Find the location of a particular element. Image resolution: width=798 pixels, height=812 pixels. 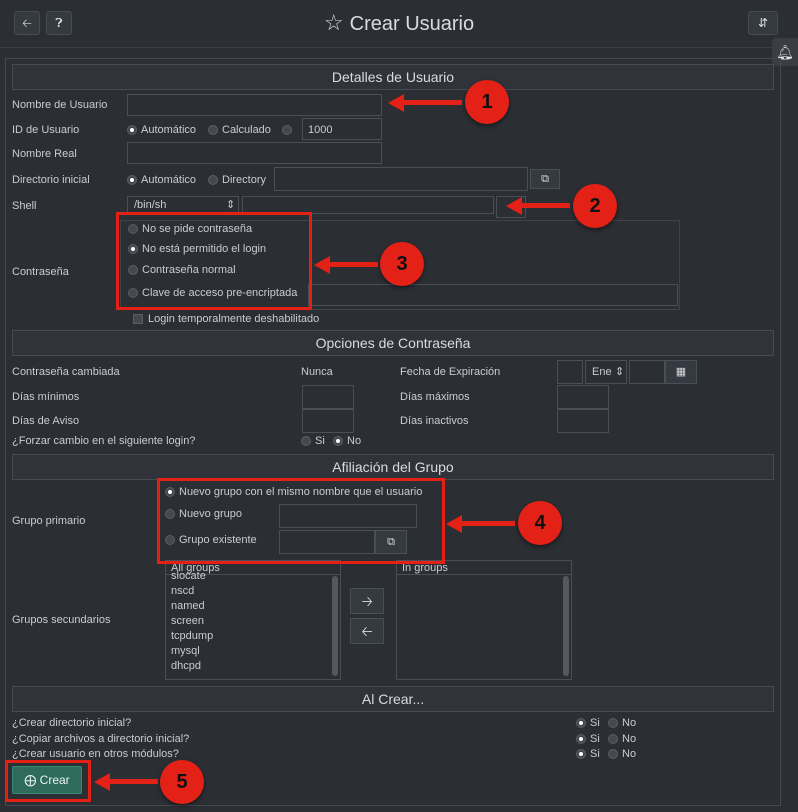

filter-icon: ⇵ is located at coordinates (763, 23).